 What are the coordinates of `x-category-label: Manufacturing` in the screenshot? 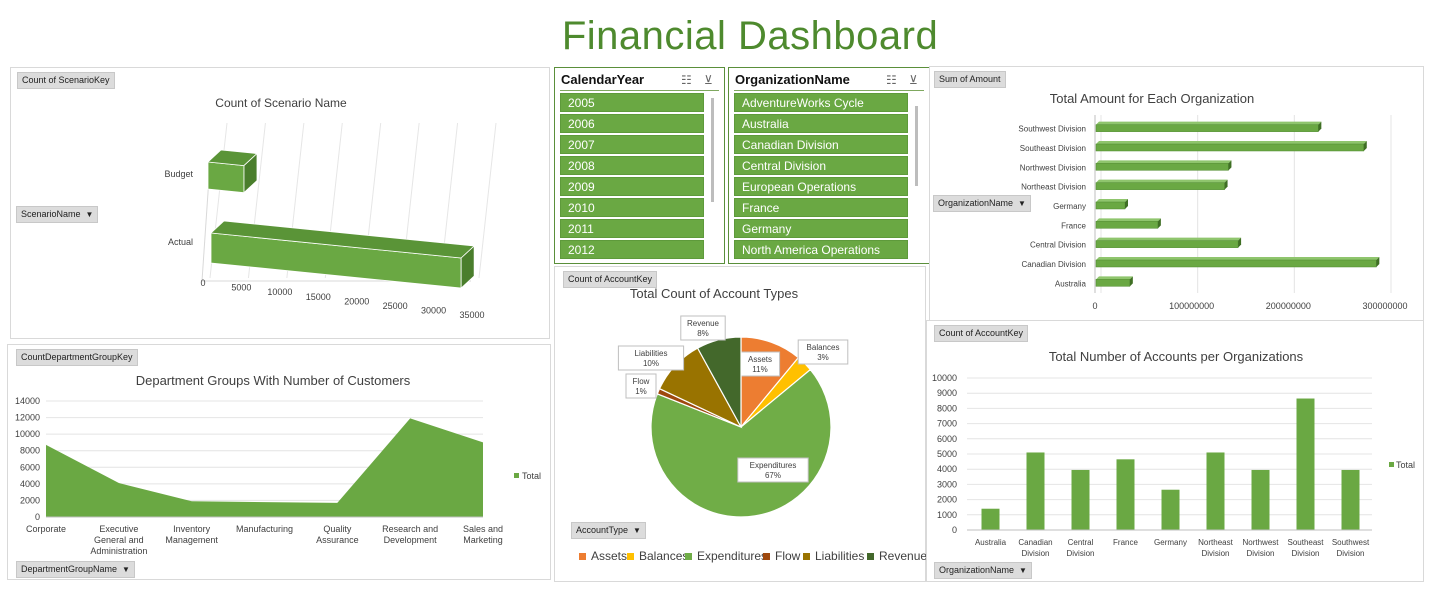 It's located at (264, 529).